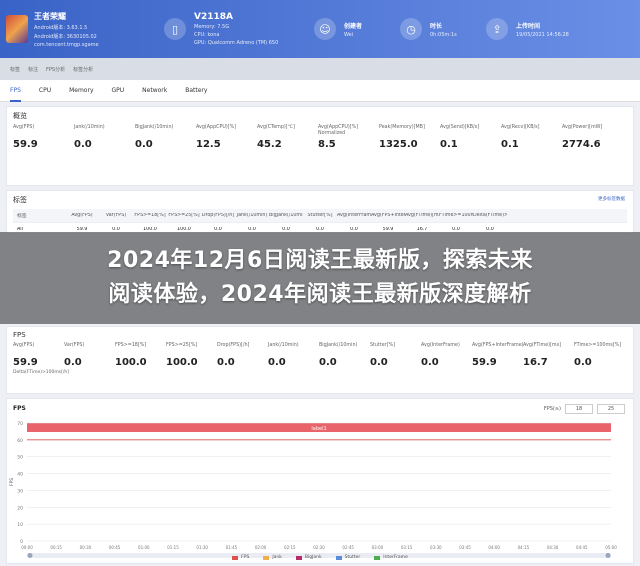 This screenshot has width=640, height=566. Describe the element at coordinates (118, 91) in the screenshot. I see `tab-gpu: GPU` at that location.